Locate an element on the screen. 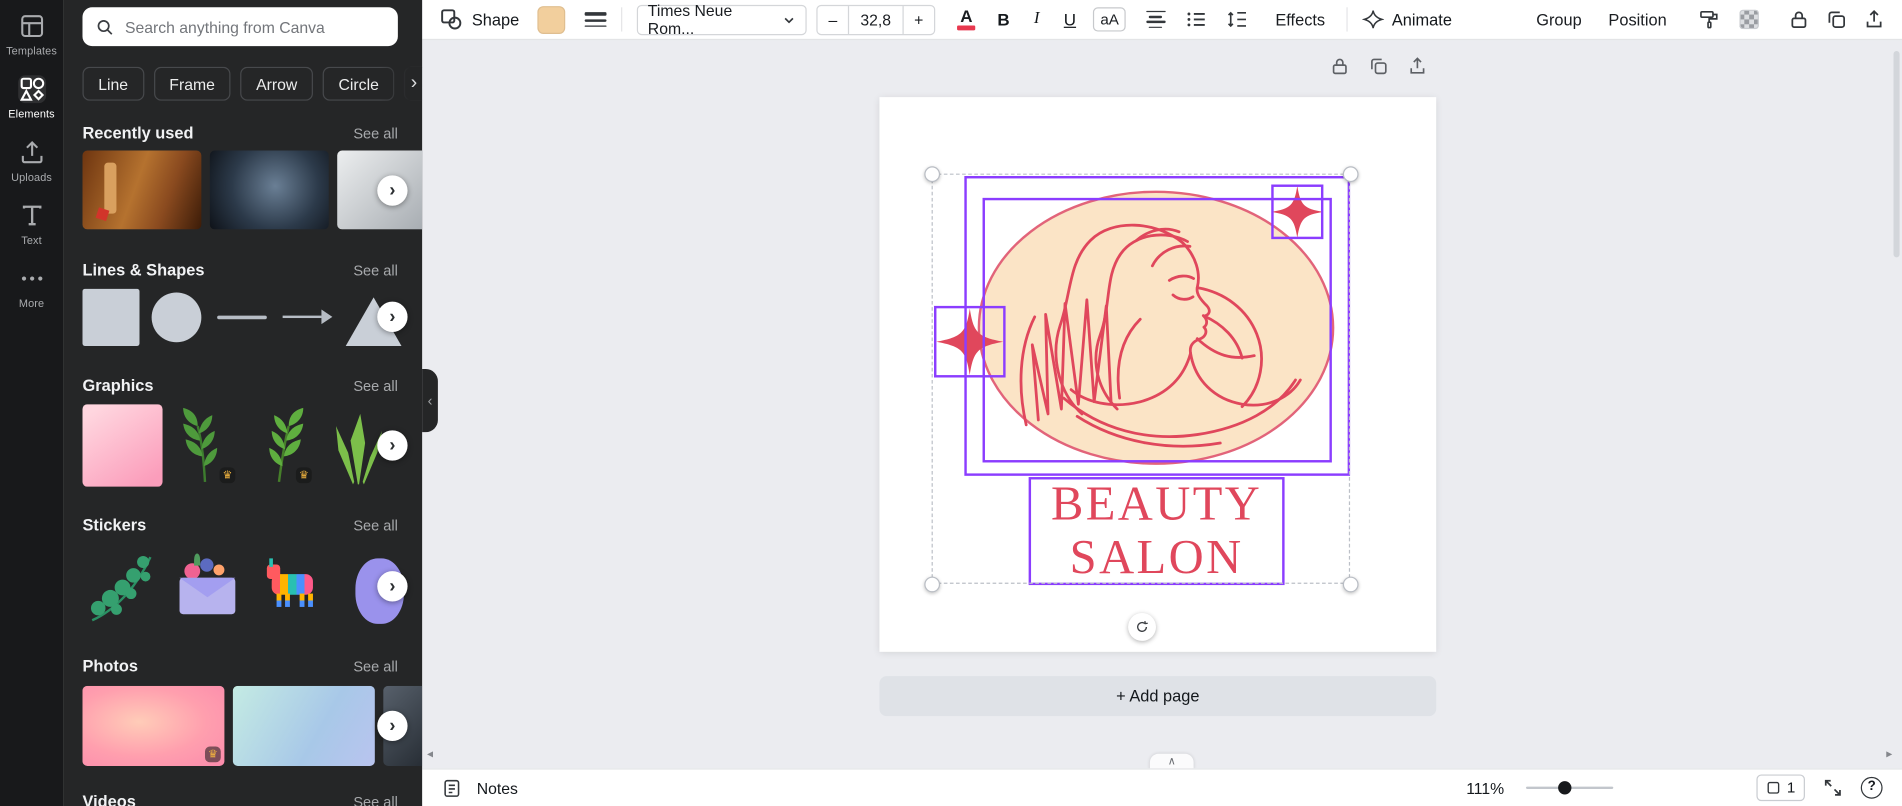 The image size is (1902, 806). shape-tool-icon is located at coordinates (451, 19).